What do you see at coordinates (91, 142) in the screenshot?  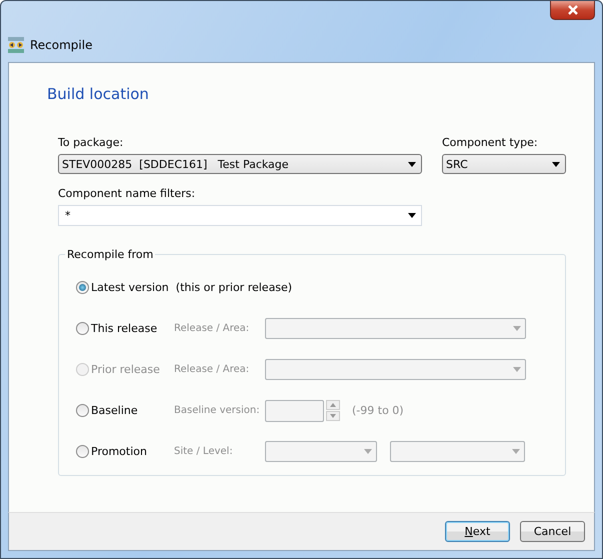 I see `field-label: To package:` at bounding box center [91, 142].